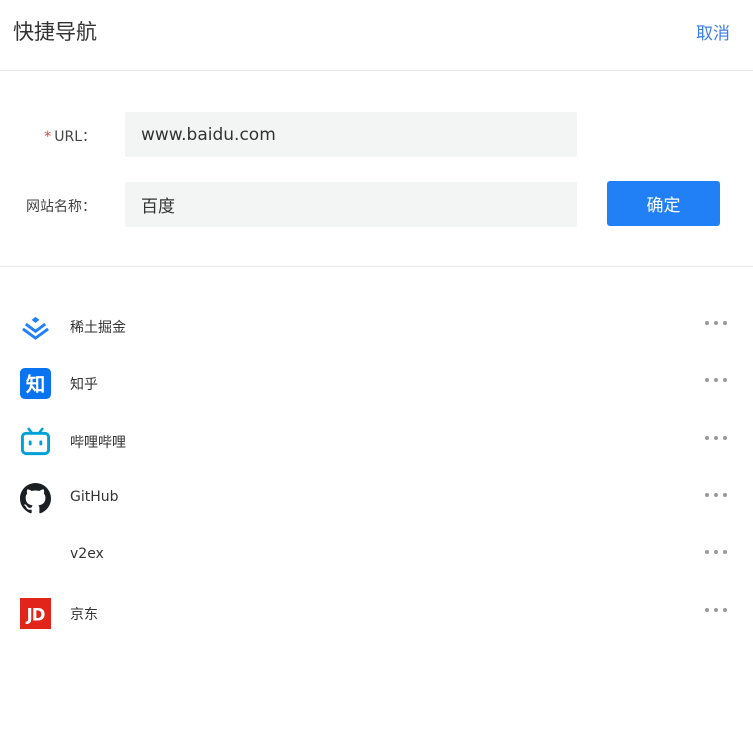  Describe the element at coordinates (376, 592) in the screenshot. I see `list-item: JD 京东` at that location.